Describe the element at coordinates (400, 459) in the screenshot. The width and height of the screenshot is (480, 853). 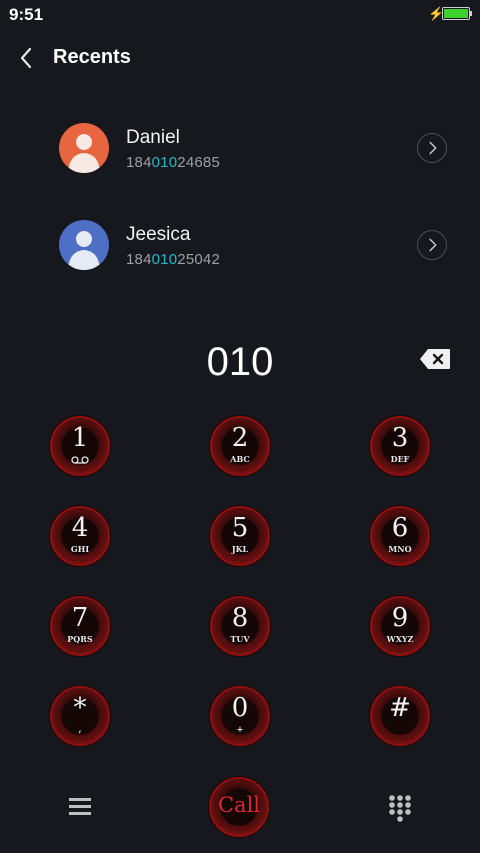
I see `key-letters: DEF` at that location.